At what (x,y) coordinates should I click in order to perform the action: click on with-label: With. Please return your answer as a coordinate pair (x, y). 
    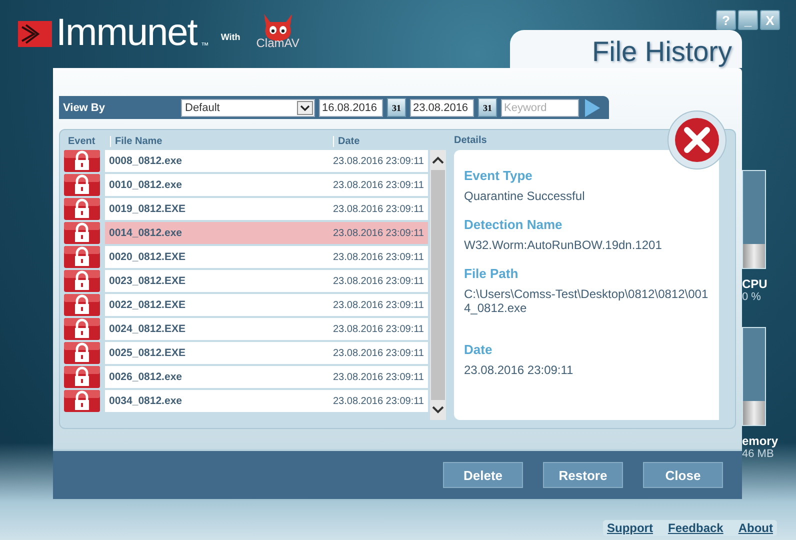
    Looking at the image, I should click on (230, 37).